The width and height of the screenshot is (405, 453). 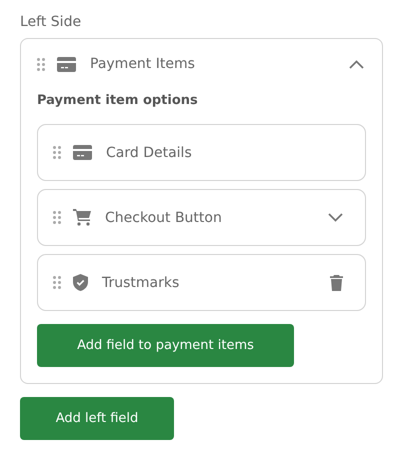 What do you see at coordinates (82, 217) in the screenshot?
I see `cart-icon` at bounding box center [82, 217].